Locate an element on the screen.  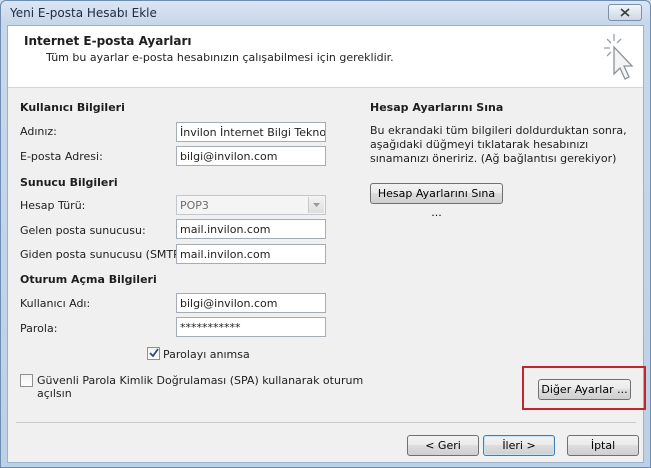
outgoing-server-field: mail.invilon.com is located at coordinates (251, 254).